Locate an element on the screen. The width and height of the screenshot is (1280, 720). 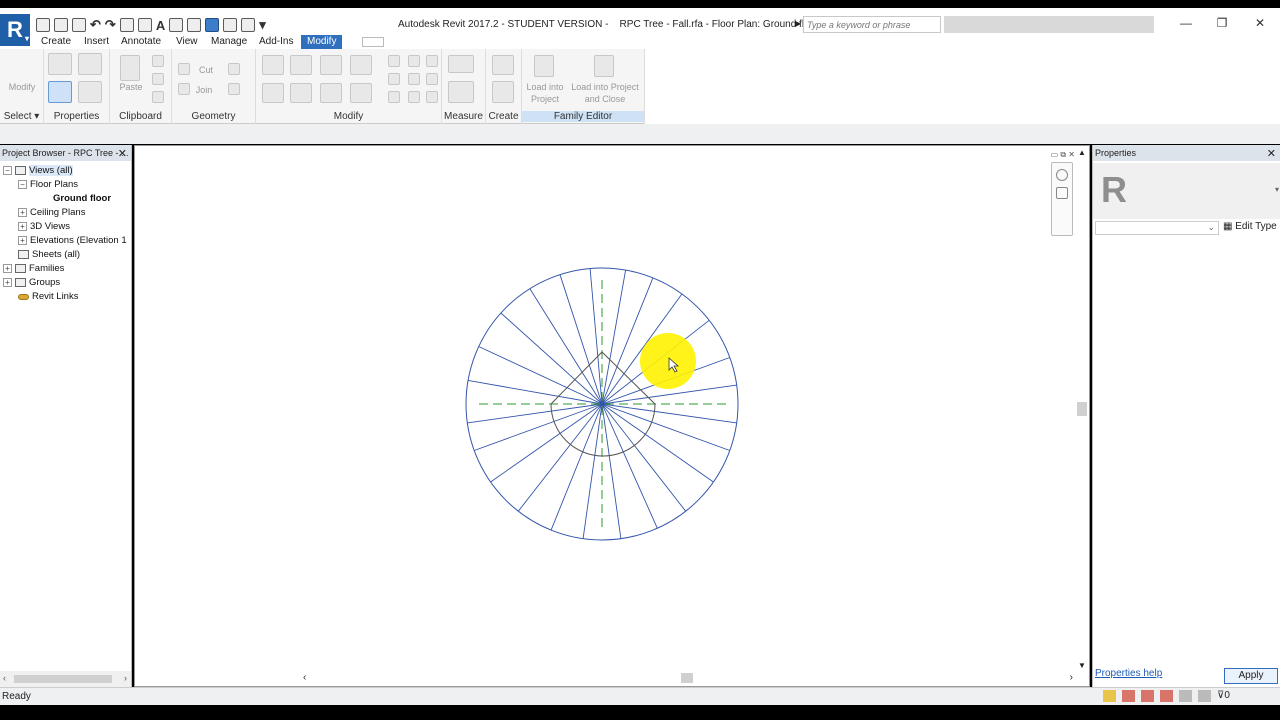
tree-item-elevations: + Elevations (Elevation 1 is located at coordinates (72, 240).